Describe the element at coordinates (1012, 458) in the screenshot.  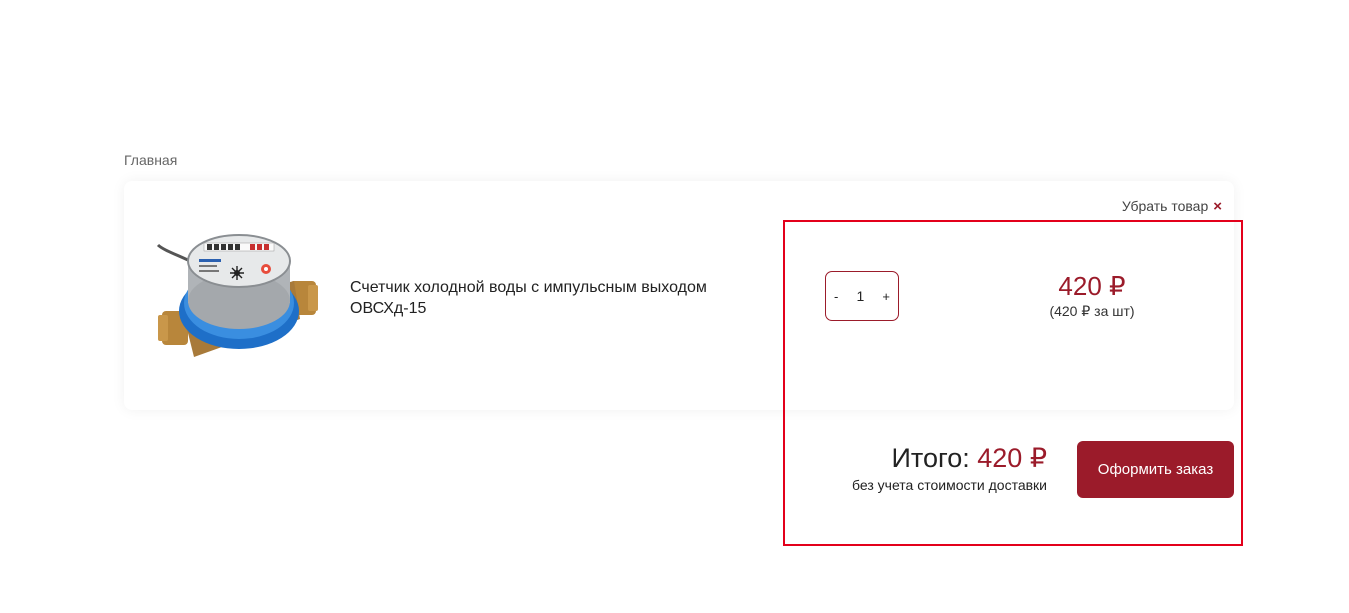
I see `total-value: 420 ₽` at that location.